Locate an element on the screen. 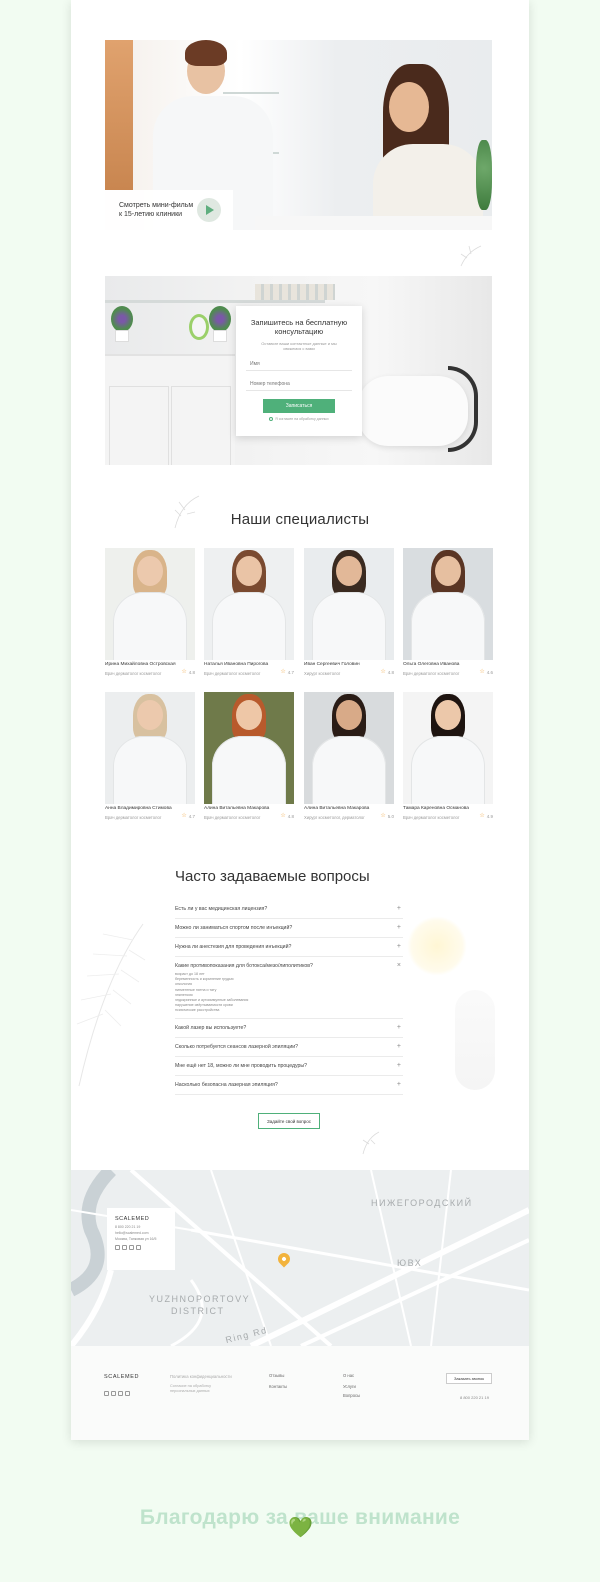 The image size is (600, 1582). request-call-button: Заказать звонок is located at coordinates (469, 1378).